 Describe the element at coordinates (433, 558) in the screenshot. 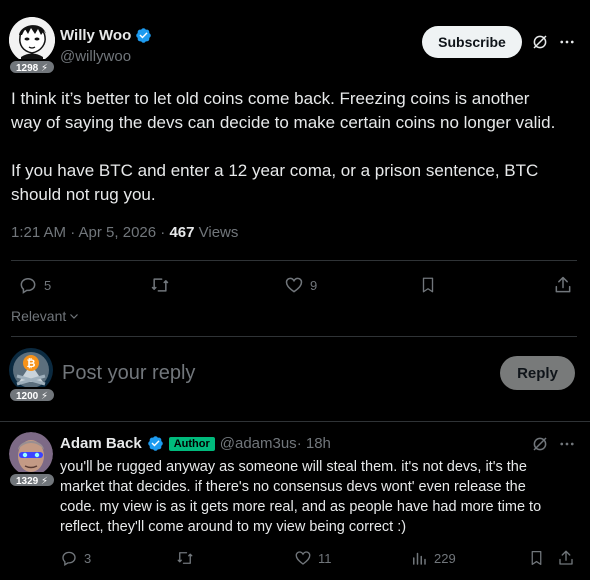

I see `reply-views-action: 229` at that location.